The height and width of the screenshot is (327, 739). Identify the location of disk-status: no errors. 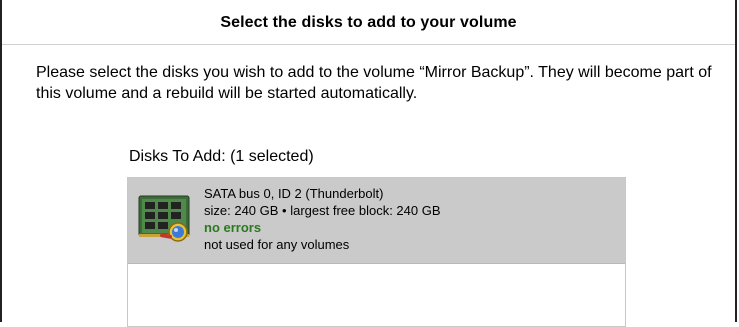
(233, 227).